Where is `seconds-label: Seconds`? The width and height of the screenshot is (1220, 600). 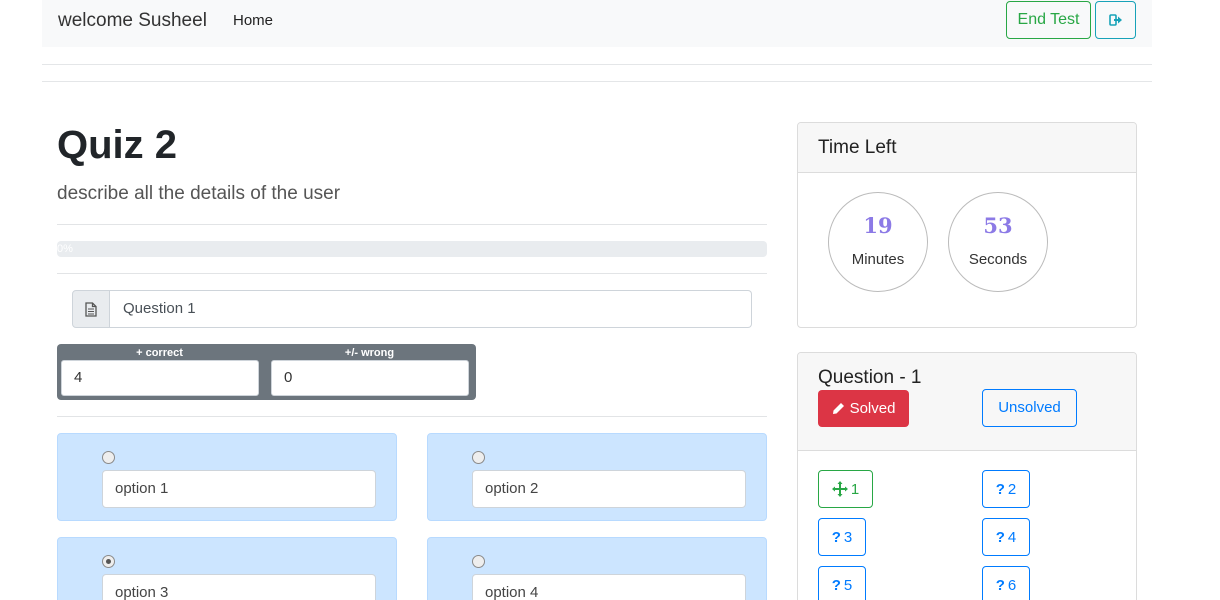
seconds-label: Seconds is located at coordinates (998, 259).